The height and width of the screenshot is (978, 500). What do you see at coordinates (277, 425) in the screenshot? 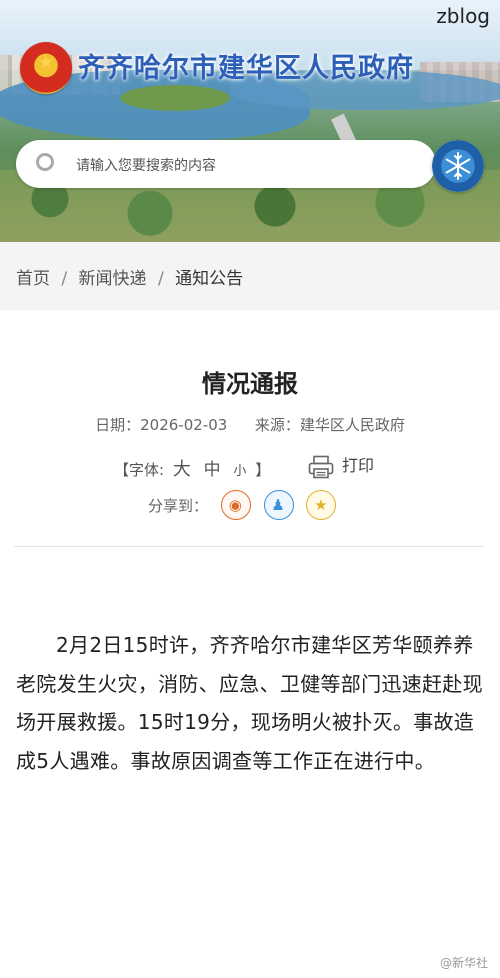
I see `source-label: 来源：` at bounding box center [277, 425].